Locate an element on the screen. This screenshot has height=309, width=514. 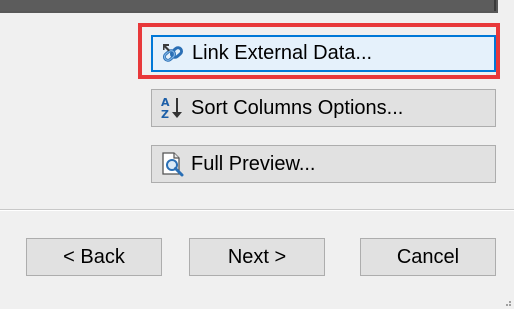
next-button: Next > is located at coordinates (257, 257).